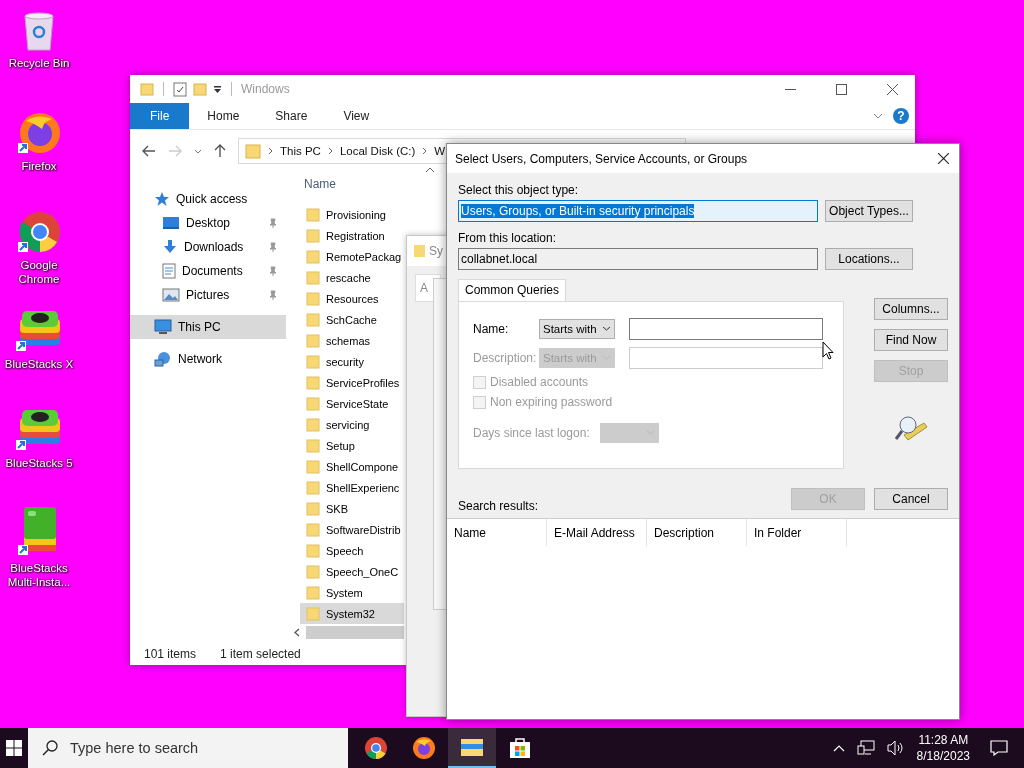 The height and width of the screenshot is (768, 1024). I want to click on query-label: Description:, so click(505, 357).